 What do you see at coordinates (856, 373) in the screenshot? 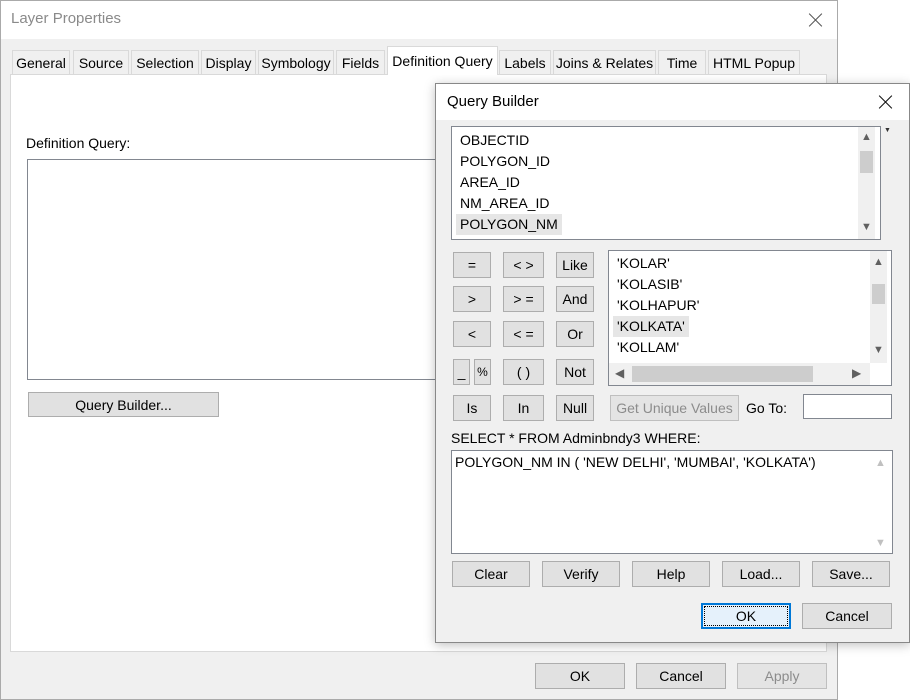
I see `chevron-right-icon: ▶` at bounding box center [856, 373].